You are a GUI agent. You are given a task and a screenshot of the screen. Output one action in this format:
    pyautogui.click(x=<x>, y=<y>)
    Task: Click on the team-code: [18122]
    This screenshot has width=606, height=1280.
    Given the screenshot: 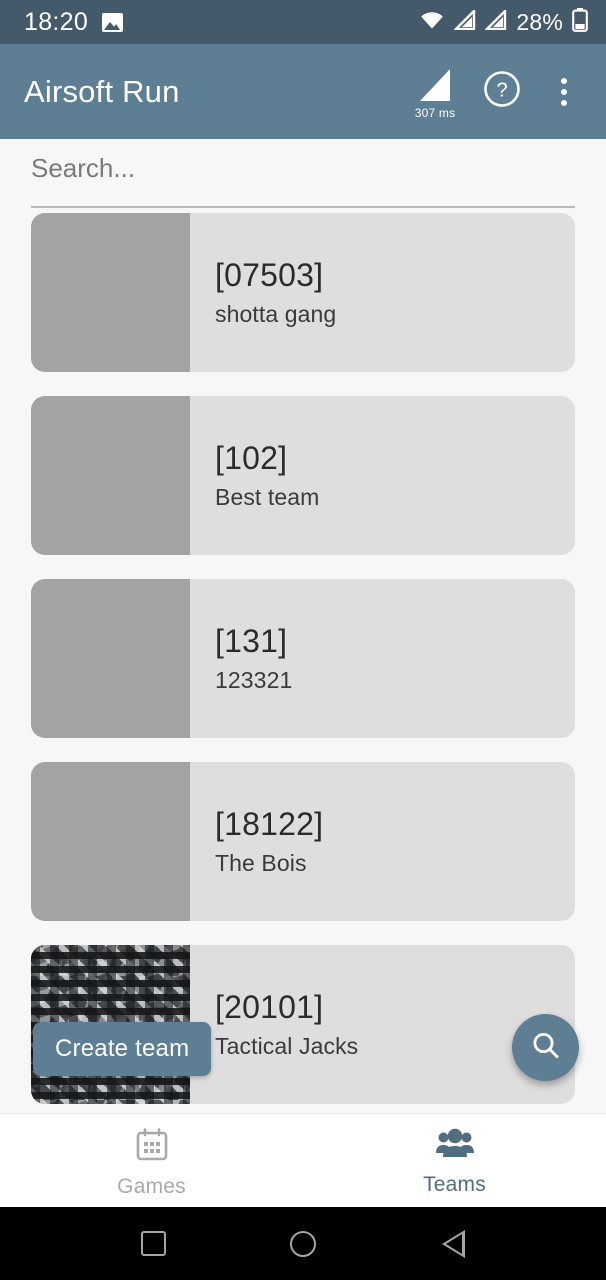 What is the action you would take?
    pyautogui.click(x=269, y=823)
    